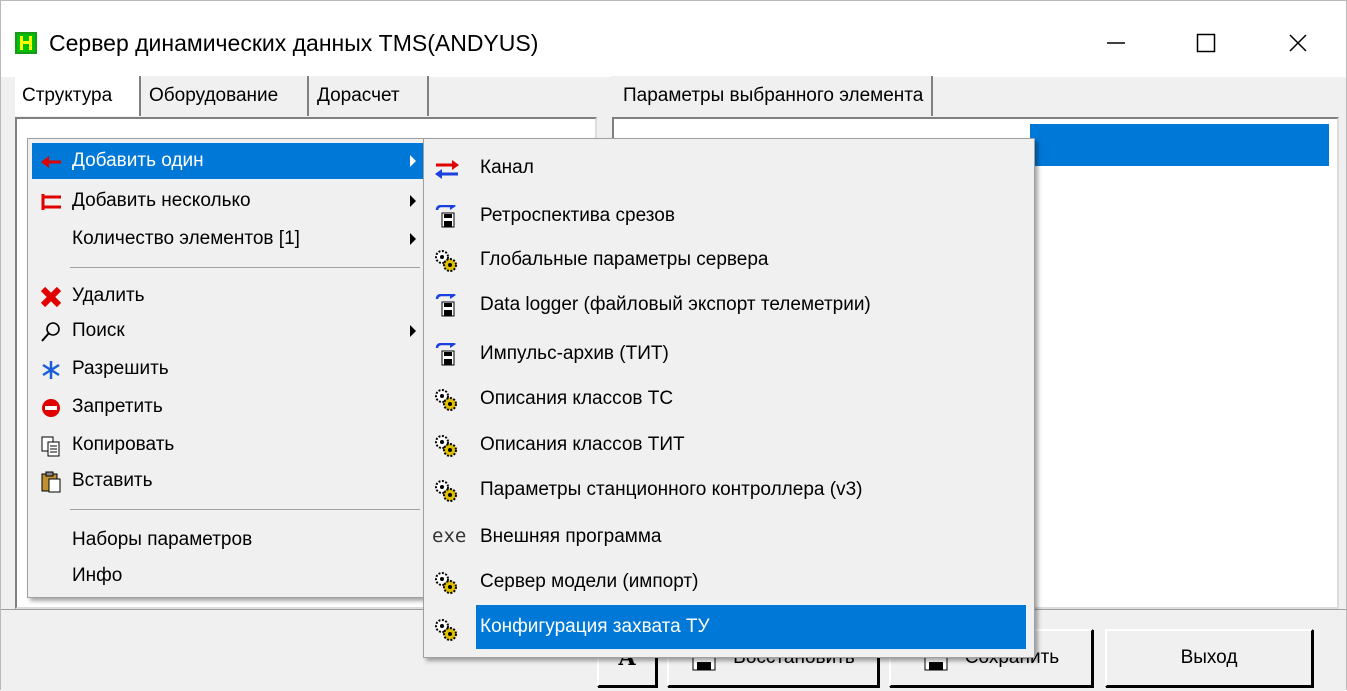 Image resolution: width=1347 pixels, height=691 pixels. What do you see at coordinates (727, 167) in the screenshot?
I see `submenu-item-channel: Канал` at bounding box center [727, 167].